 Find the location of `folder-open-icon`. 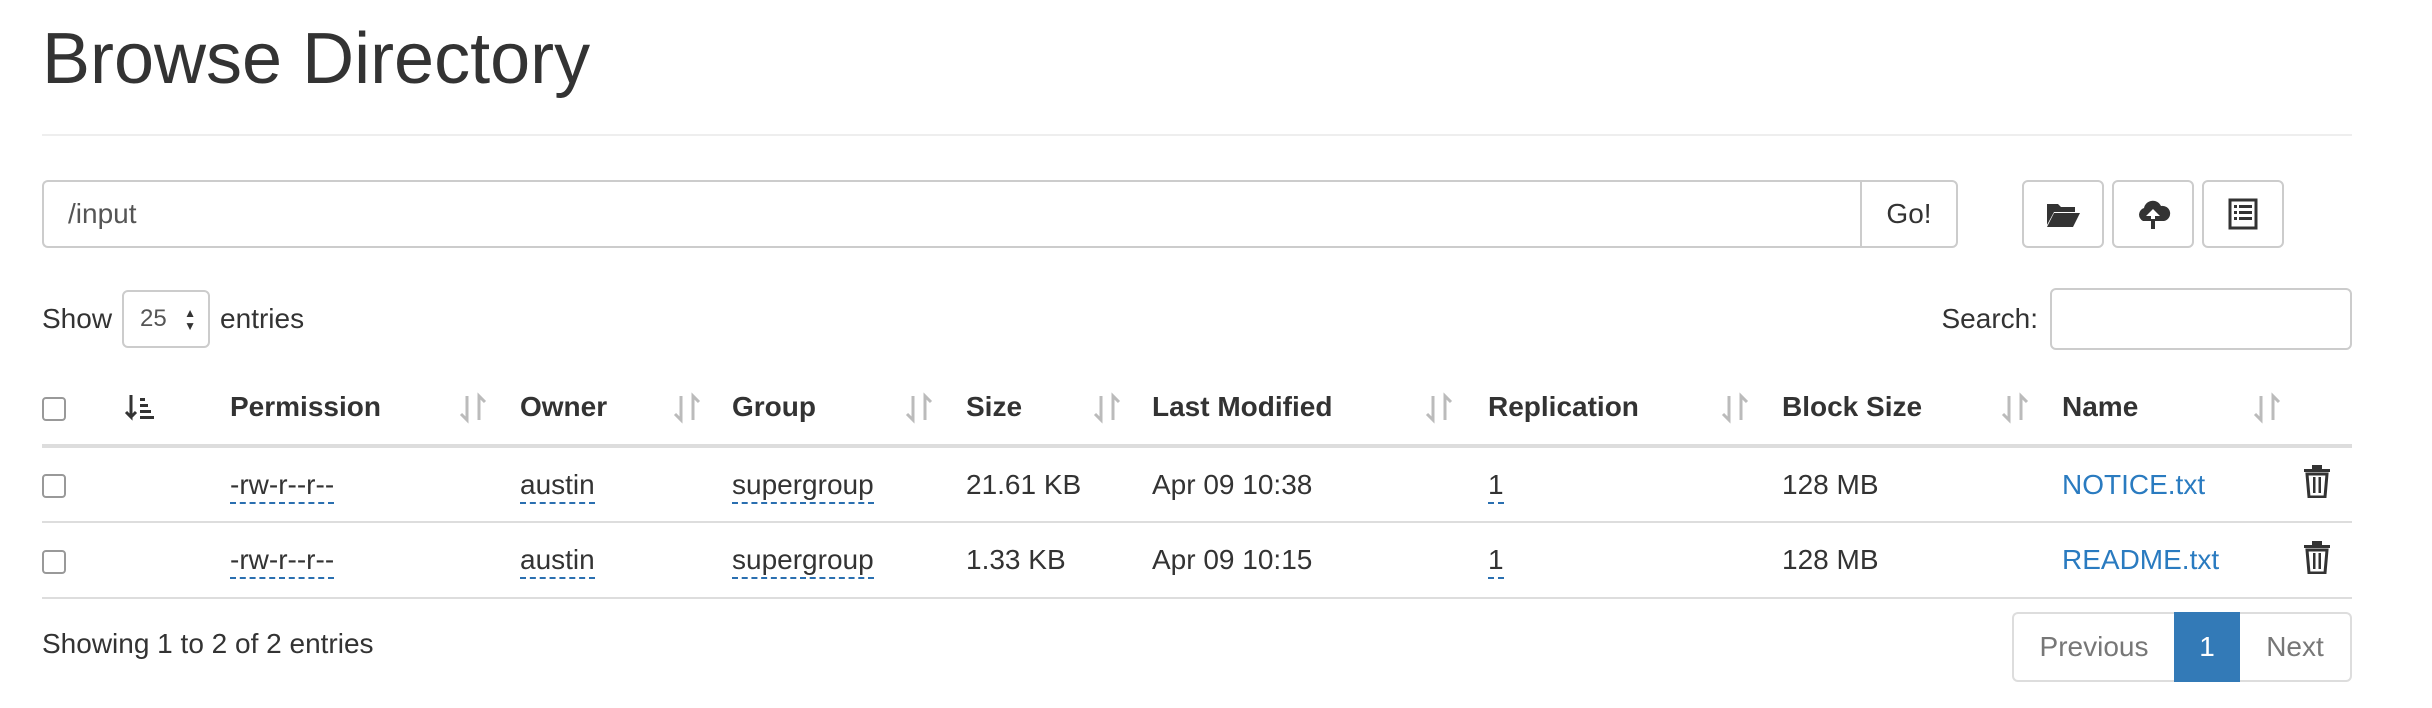

folder-open-icon is located at coordinates (2063, 215).